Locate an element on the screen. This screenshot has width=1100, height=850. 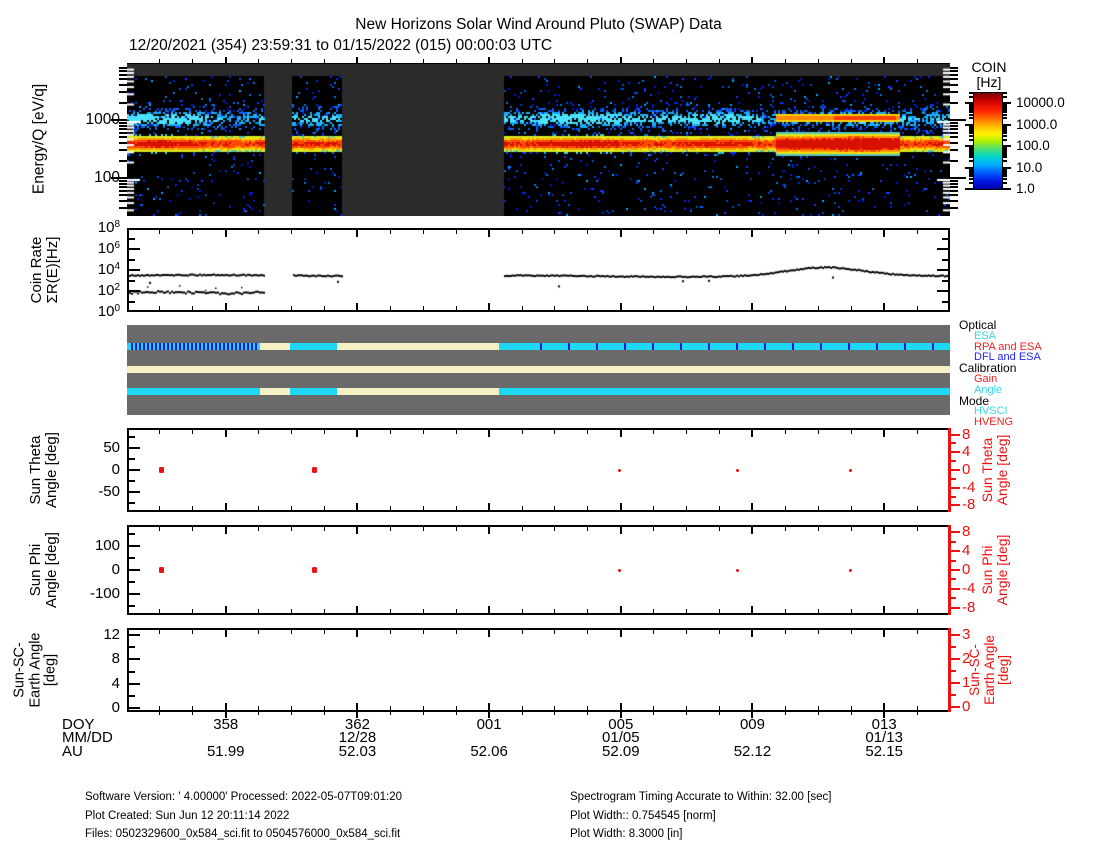
footer-plot-width-in: Plot Width: 8.3000 [in] is located at coordinates (626, 834).